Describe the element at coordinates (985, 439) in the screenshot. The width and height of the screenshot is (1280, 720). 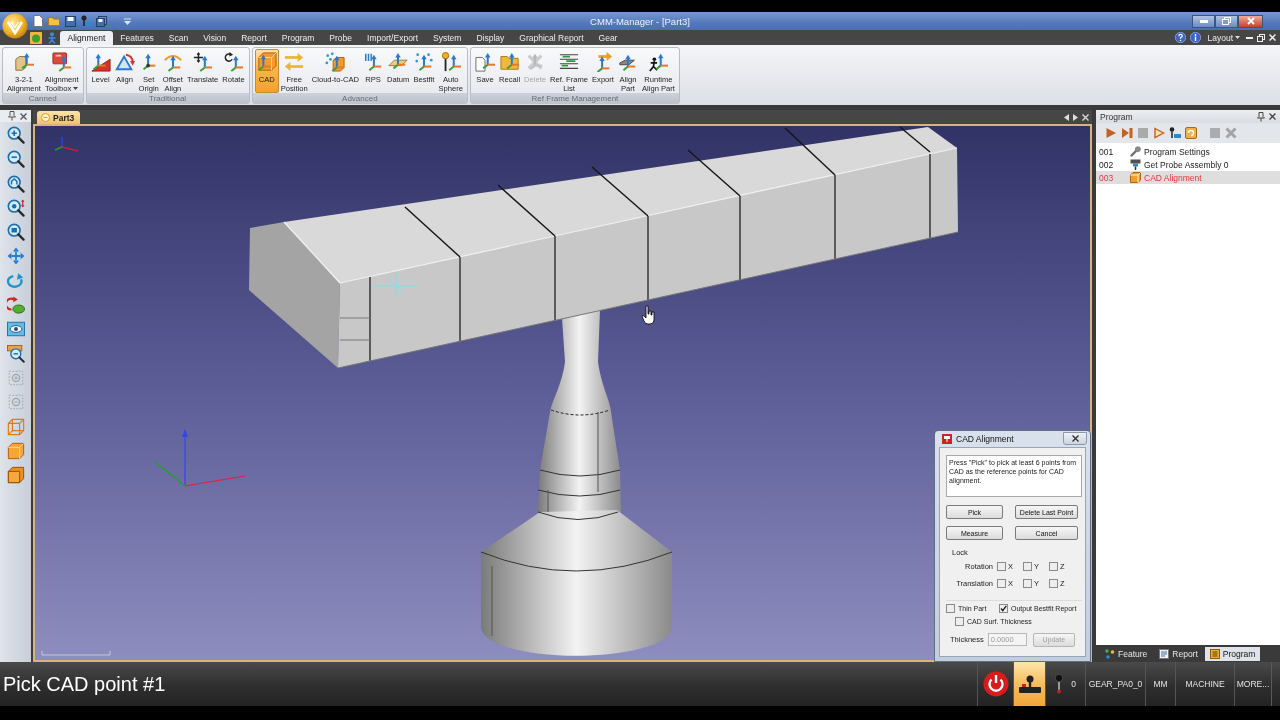
I see `dialog-title: CAD Alignment` at that location.